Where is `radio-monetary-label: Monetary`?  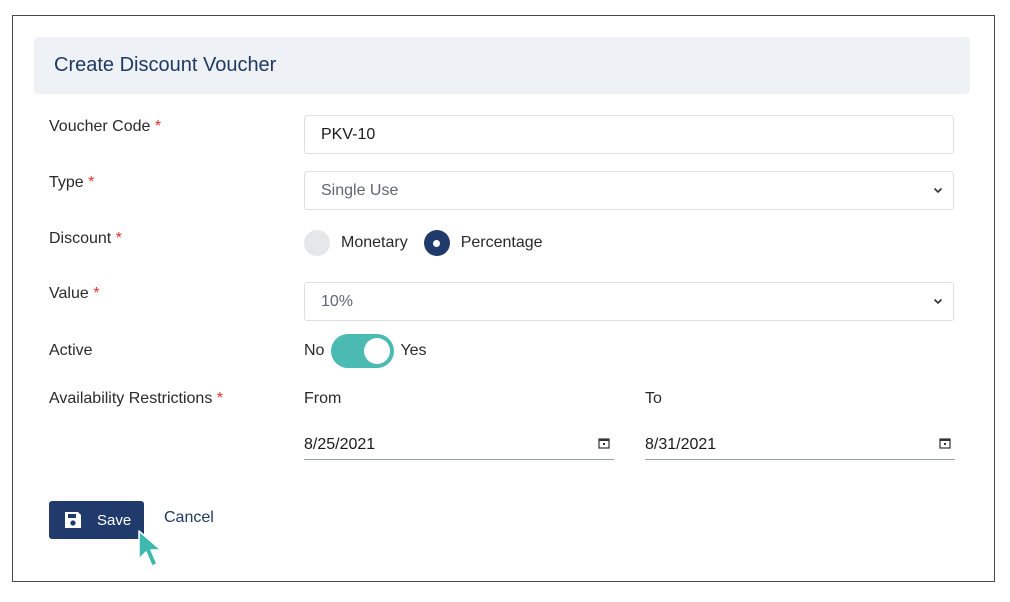 radio-monetary-label: Monetary is located at coordinates (374, 243).